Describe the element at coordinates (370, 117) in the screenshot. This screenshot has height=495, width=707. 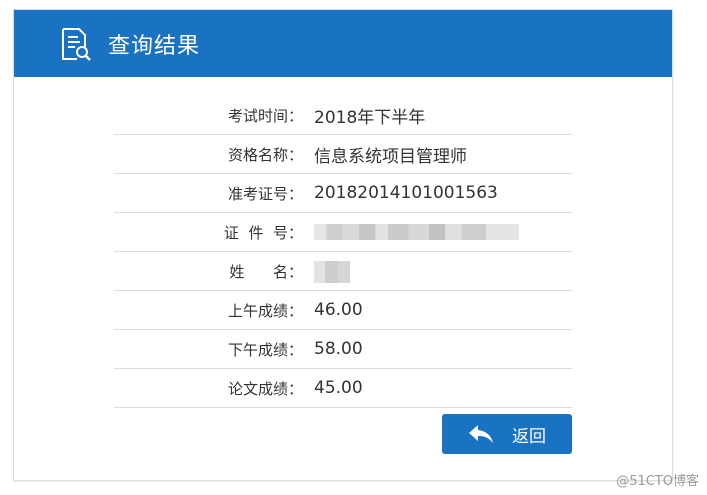
I see `exam-time-value: 2018年下半年` at that location.